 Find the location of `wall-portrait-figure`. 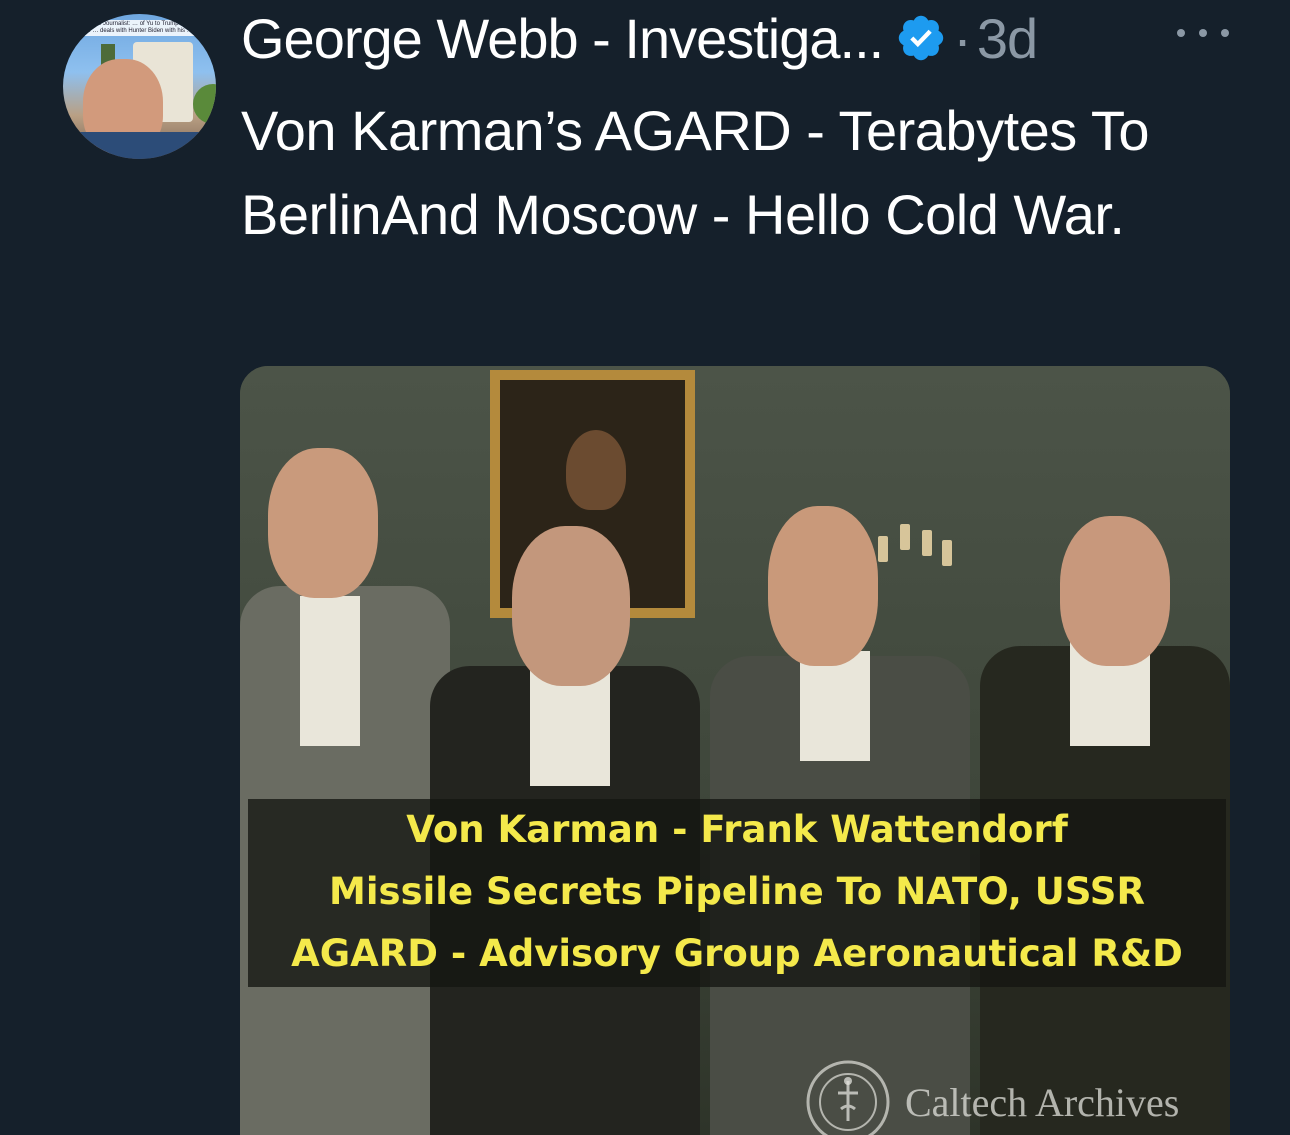

wall-portrait-figure is located at coordinates (596, 470).